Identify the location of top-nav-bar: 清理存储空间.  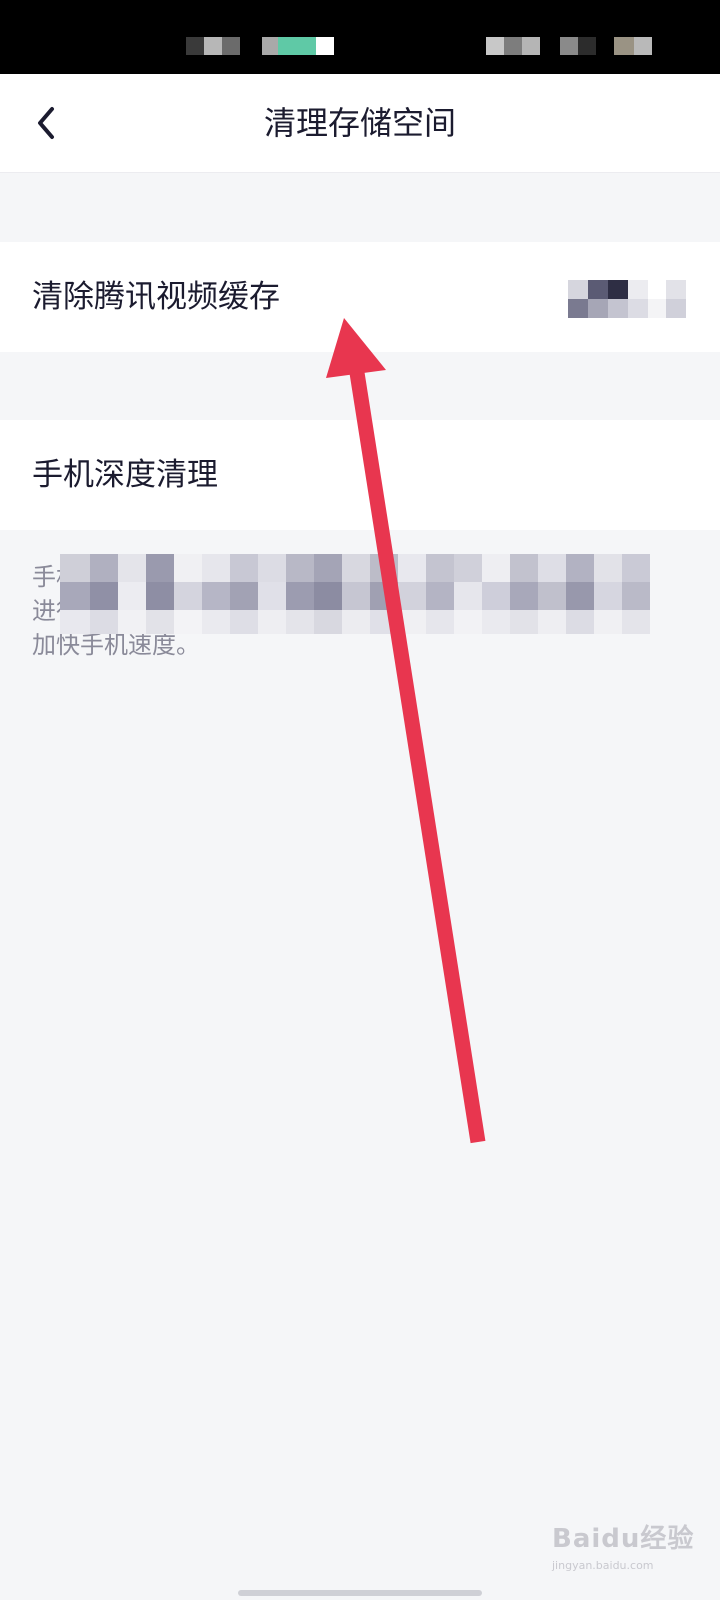
(360, 123).